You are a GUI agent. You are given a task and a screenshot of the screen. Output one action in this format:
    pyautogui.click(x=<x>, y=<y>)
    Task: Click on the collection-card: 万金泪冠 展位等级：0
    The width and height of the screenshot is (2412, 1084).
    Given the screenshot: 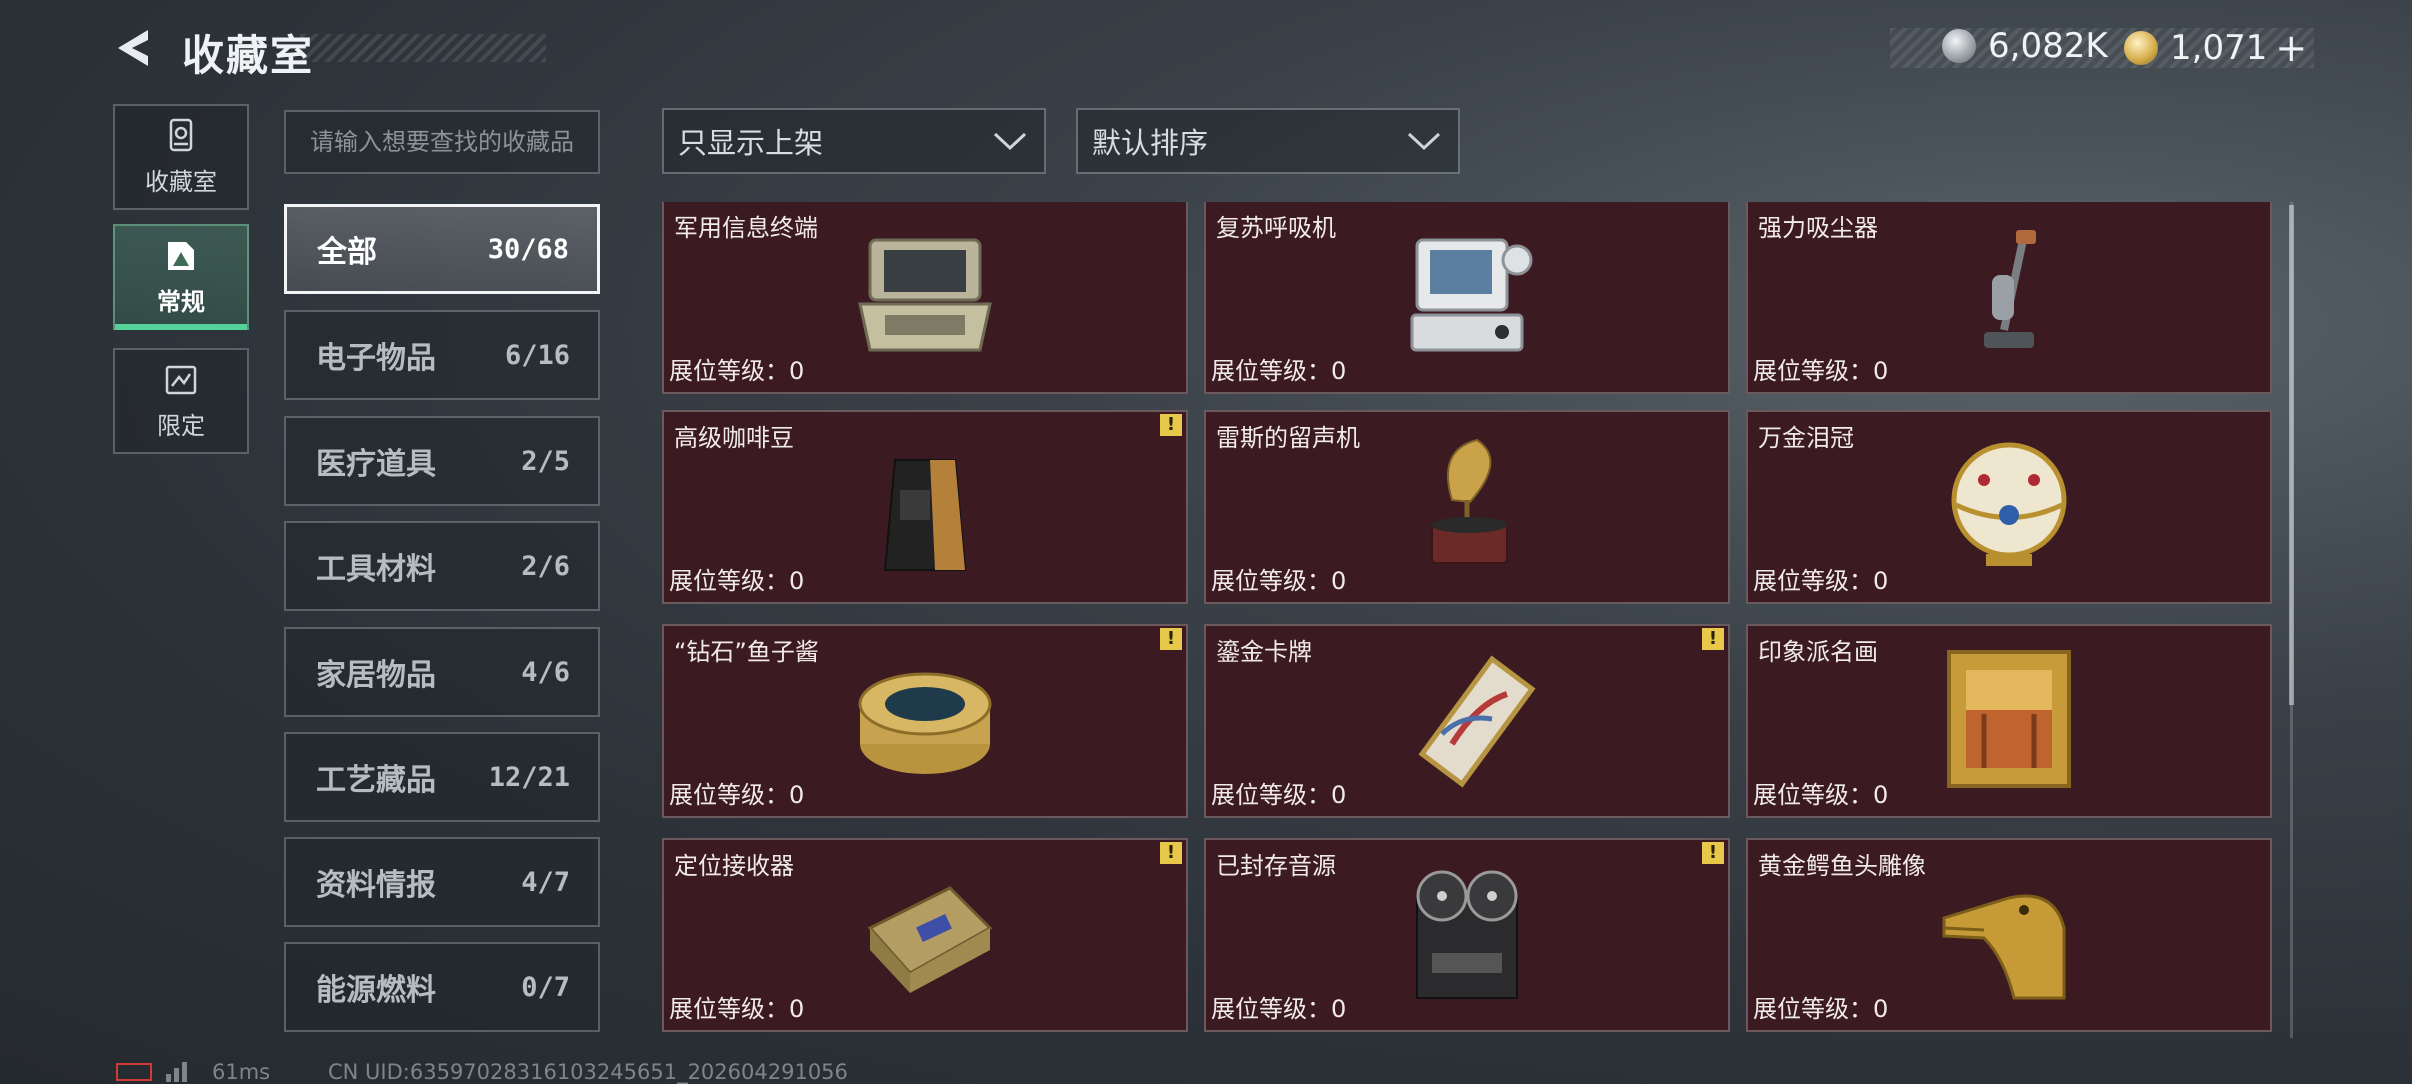 What is the action you would take?
    pyautogui.click(x=2009, y=507)
    